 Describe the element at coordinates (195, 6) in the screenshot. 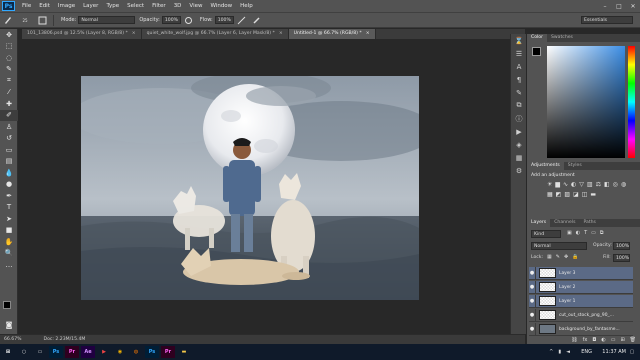

I see `menu-view: View` at that location.